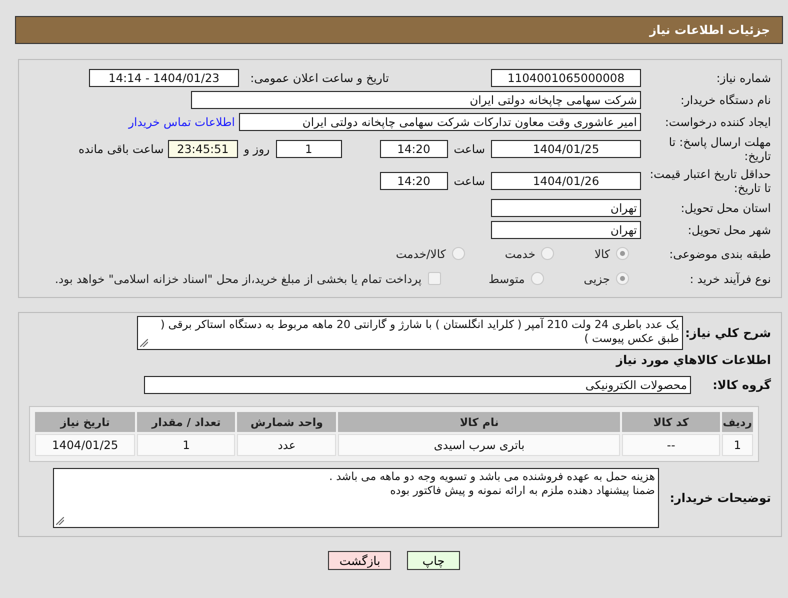  Describe the element at coordinates (717, 122) in the screenshot. I see `field-label: ایجاد کننده درخواست:` at that location.